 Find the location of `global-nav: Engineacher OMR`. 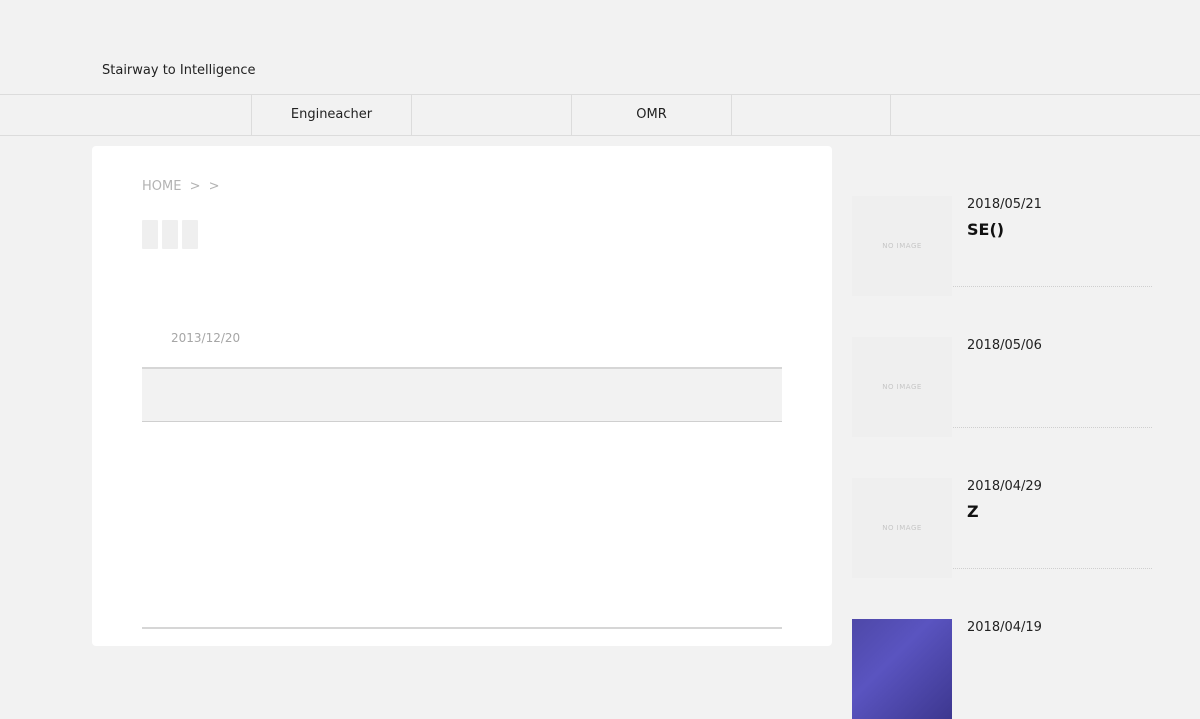

global-nav: Engineacher OMR is located at coordinates (600, 115).